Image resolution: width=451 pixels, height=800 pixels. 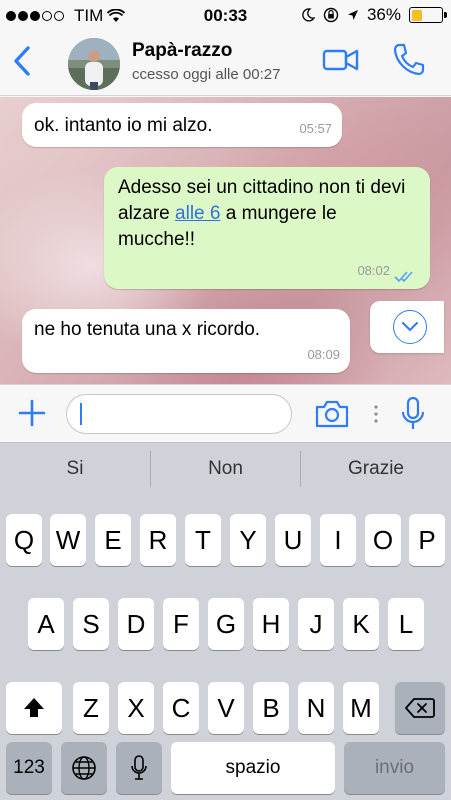 I want to click on backspace-icon, so click(x=420, y=708).